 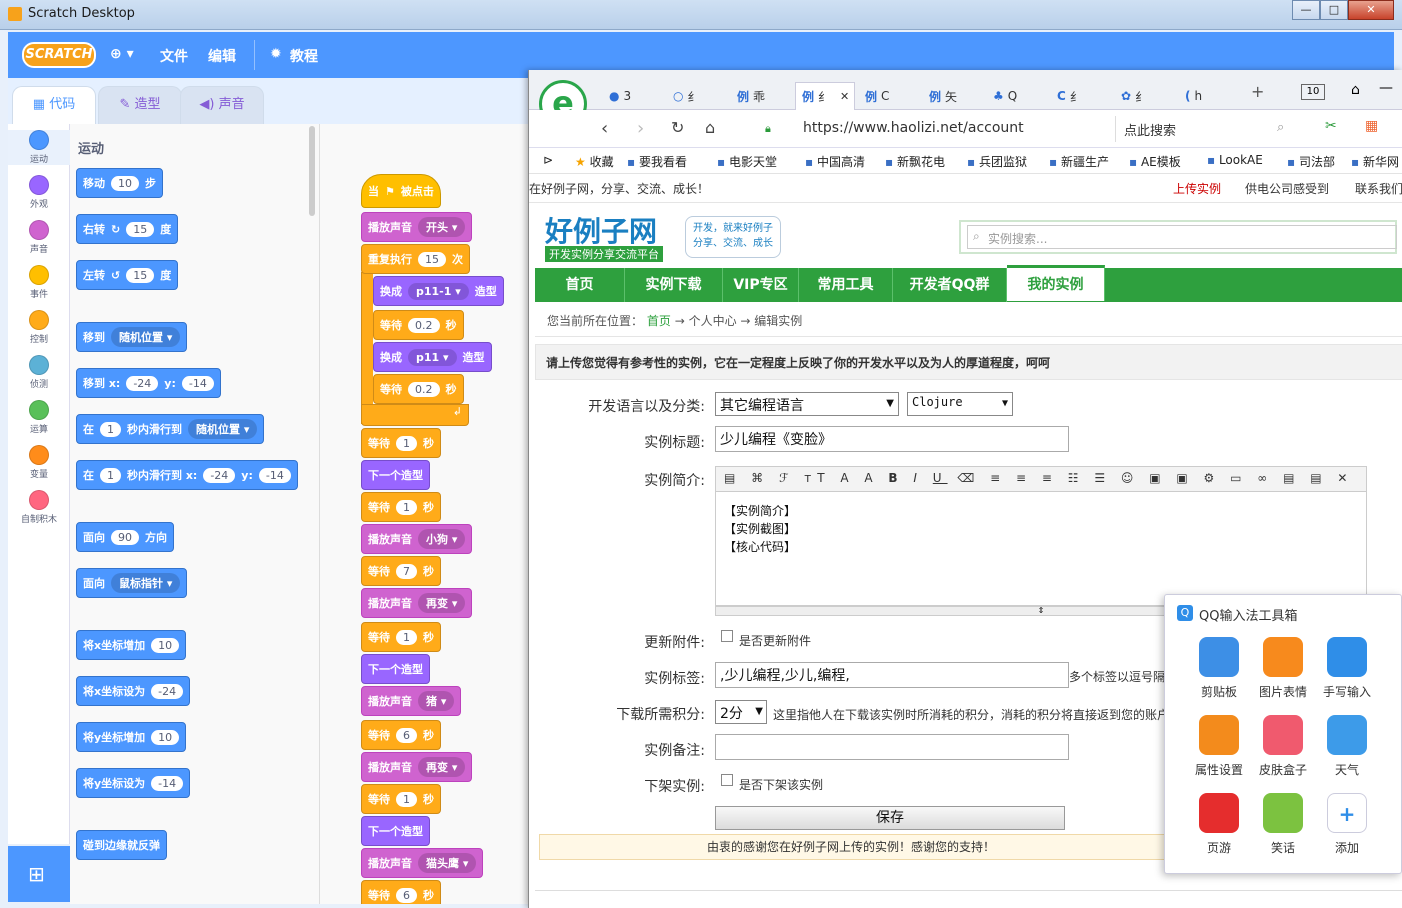 What do you see at coordinates (39, 192) in the screenshot?
I see `category-1: 外观` at bounding box center [39, 192].